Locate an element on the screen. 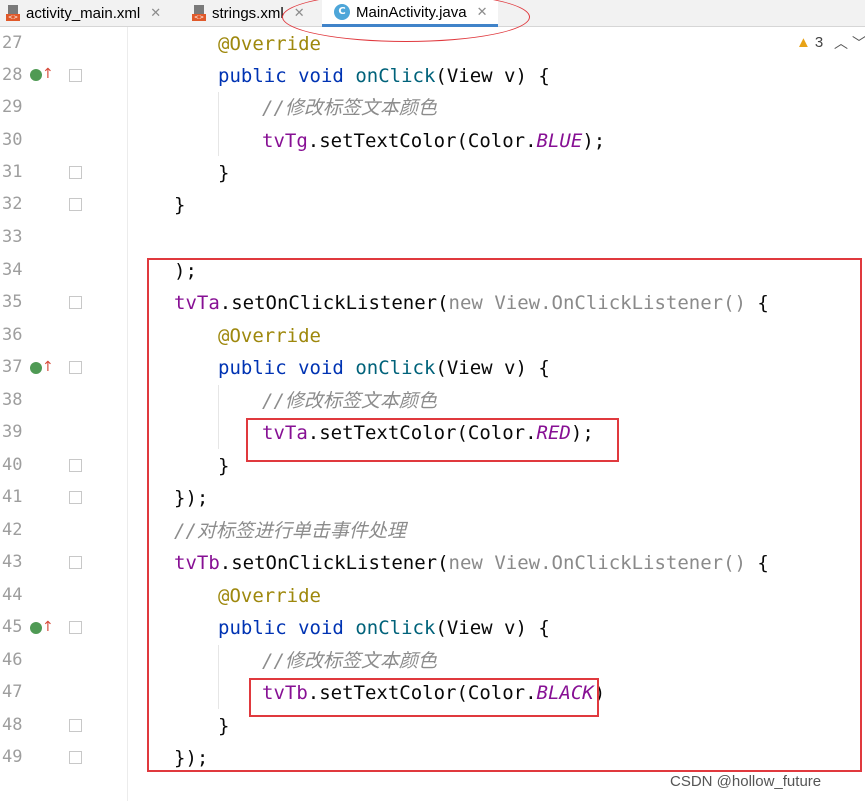  tab-activity-main-xml: <> activity_main.xml ✕ is located at coordinates (83, 13).